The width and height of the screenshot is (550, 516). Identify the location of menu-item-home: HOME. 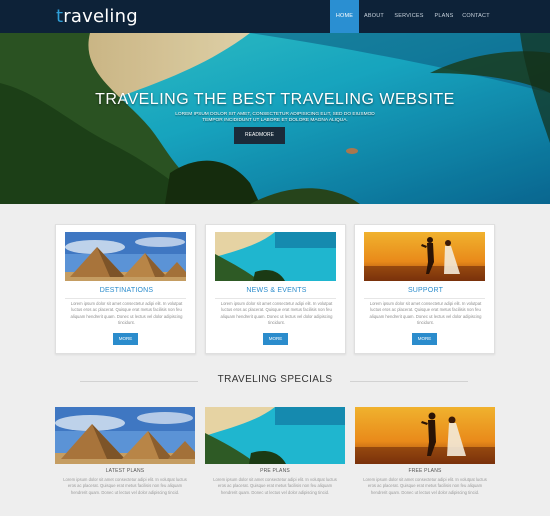
(344, 16).